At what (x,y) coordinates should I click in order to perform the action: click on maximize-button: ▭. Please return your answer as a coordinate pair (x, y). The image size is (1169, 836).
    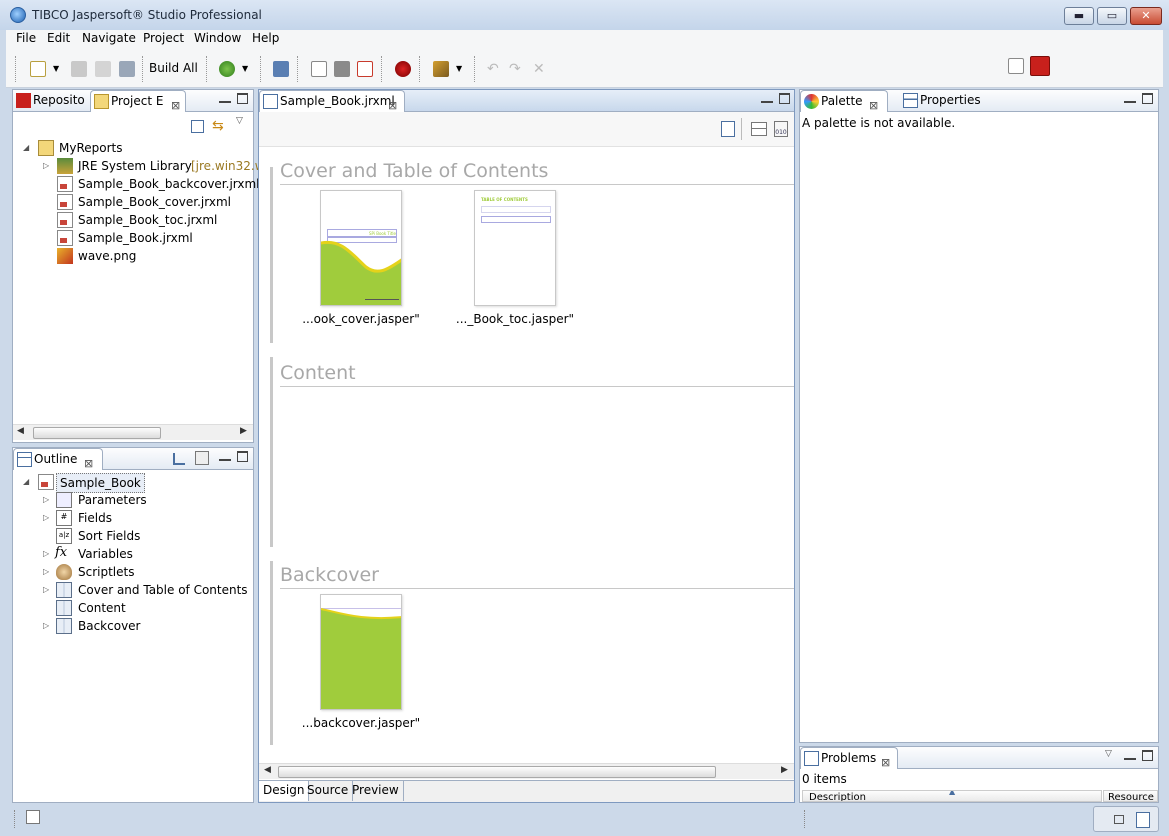
    Looking at the image, I should click on (1112, 16).